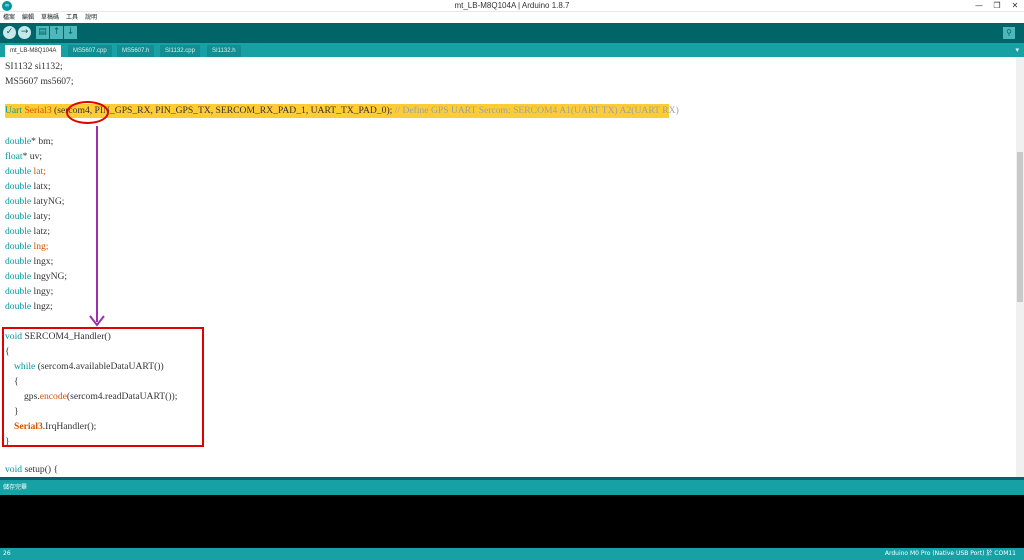  Describe the element at coordinates (103, 387) in the screenshot. I see `annotation-box` at that location.